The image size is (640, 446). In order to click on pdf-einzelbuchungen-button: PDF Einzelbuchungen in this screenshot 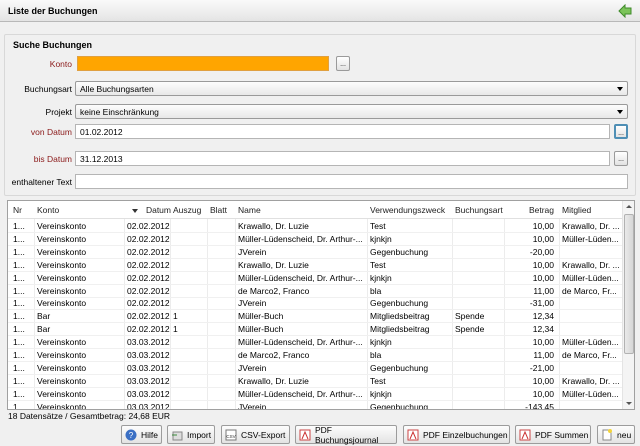, I will do `click(456, 434)`.